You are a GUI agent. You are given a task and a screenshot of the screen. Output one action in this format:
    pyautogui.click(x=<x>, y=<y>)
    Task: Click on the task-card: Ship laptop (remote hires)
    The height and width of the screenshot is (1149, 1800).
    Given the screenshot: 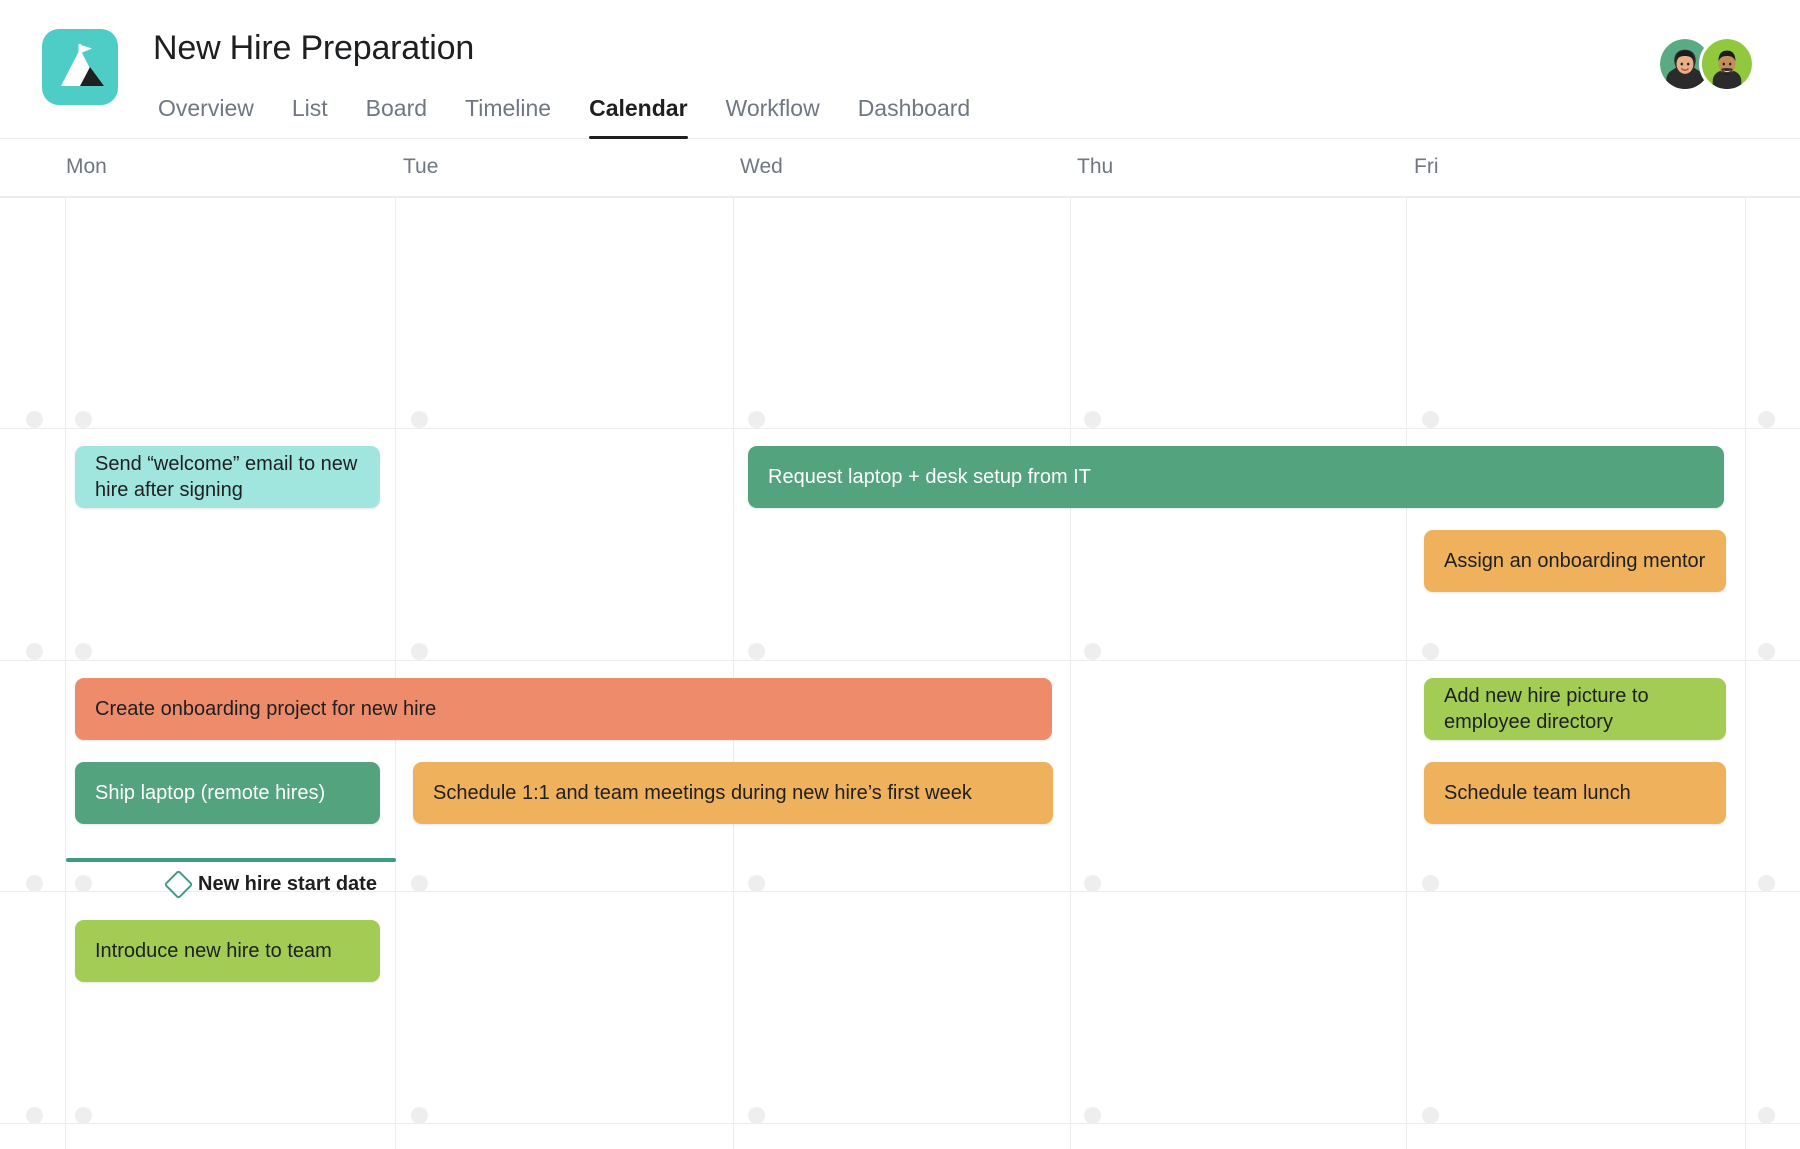 What is the action you would take?
    pyautogui.click(x=227, y=793)
    